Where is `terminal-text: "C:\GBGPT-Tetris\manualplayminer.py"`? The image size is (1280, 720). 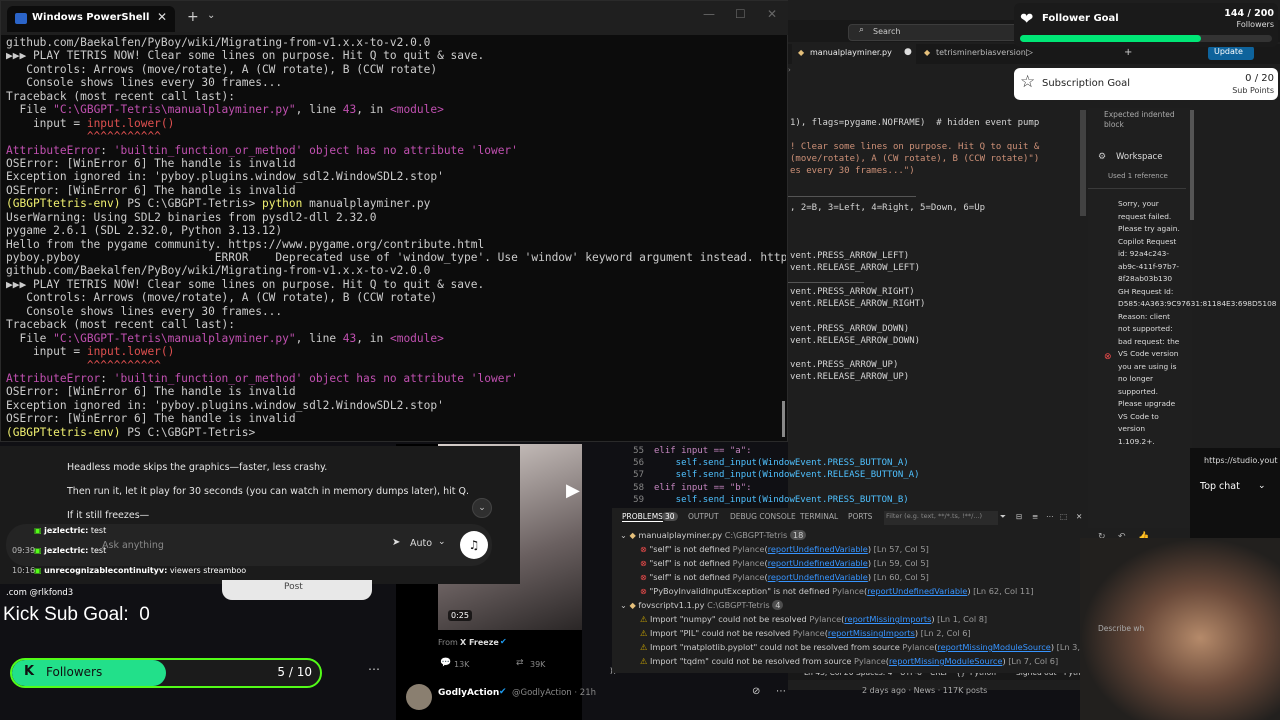 terminal-text: "C:\GBGPT-Tetris\manualplayminer.py" is located at coordinates (174, 338).